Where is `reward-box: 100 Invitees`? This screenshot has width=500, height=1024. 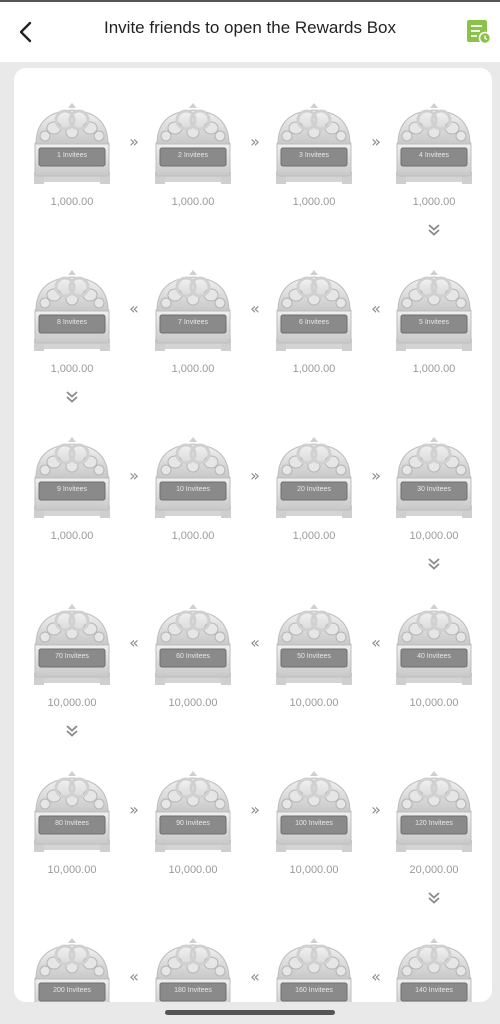
reward-box: 100 Invitees is located at coordinates (314, 812).